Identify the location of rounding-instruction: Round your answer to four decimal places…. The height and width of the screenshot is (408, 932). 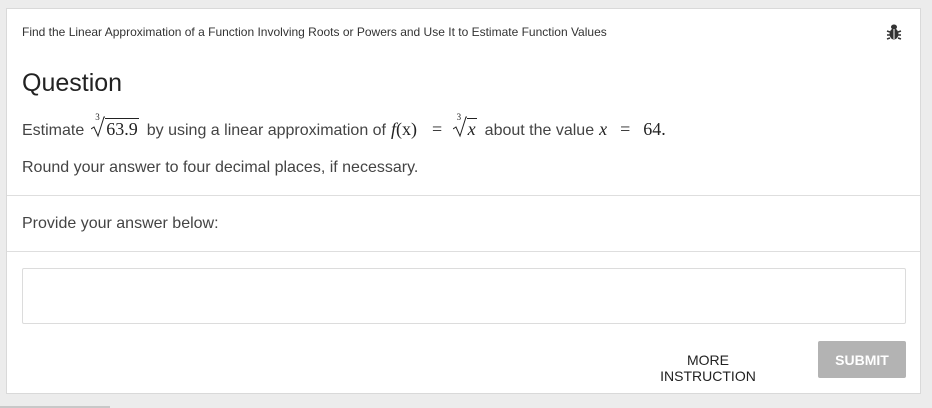
(220, 167).